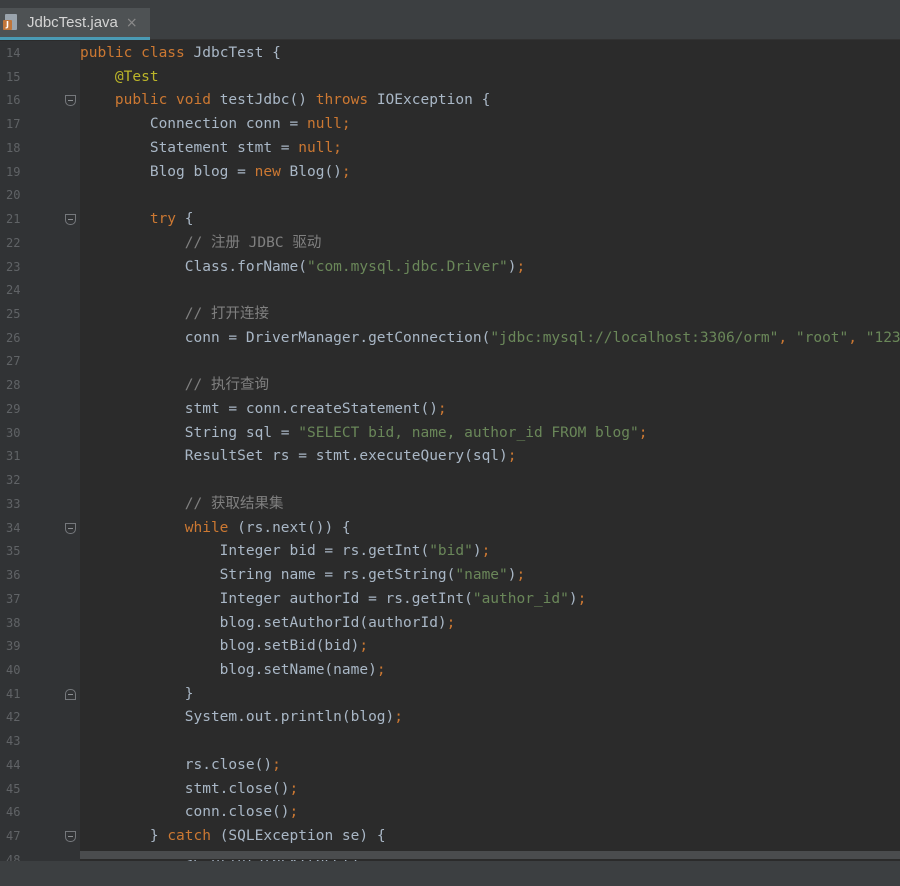  What do you see at coordinates (13, 337) in the screenshot?
I see `line-number: 26` at bounding box center [13, 337].